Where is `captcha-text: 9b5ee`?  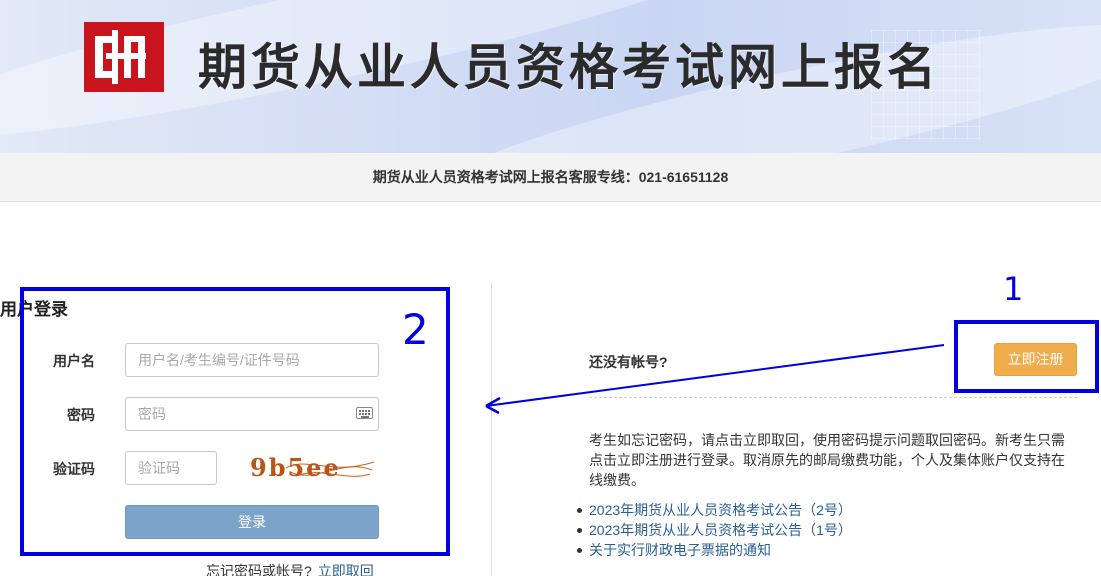 captcha-text: 9b5ee is located at coordinates (295, 467).